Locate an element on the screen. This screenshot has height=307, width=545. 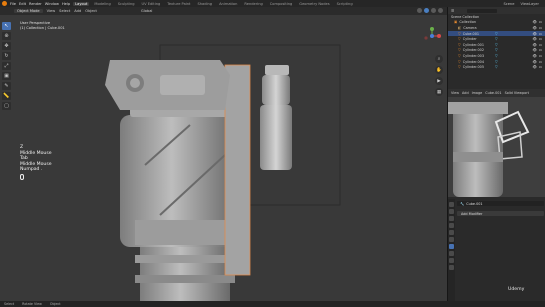
render-props-icon is located at coordinates (451, 211).